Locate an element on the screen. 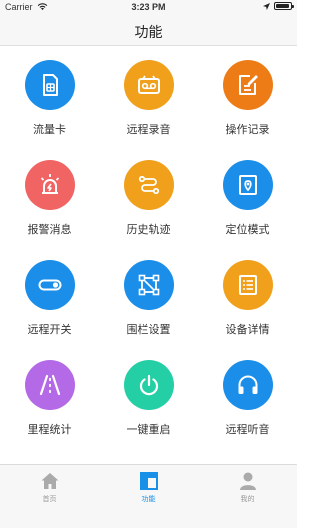 The image size is (320, 528). location-pin-icon is located at coordinates (247, 185).